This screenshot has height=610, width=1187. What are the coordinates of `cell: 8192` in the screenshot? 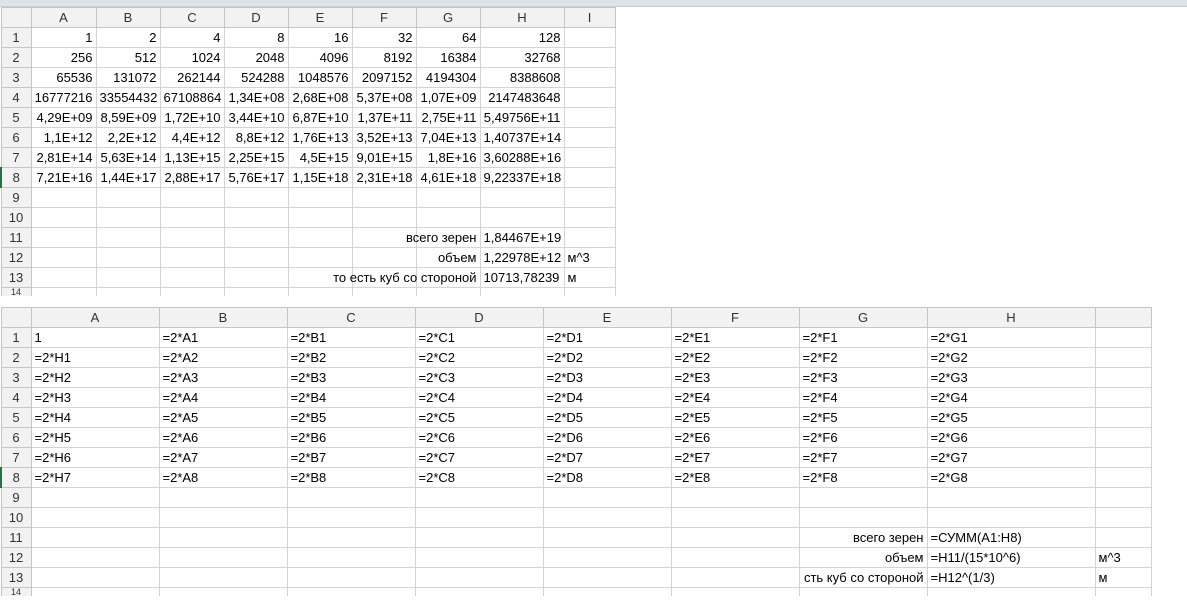 It's located at (384, 57).